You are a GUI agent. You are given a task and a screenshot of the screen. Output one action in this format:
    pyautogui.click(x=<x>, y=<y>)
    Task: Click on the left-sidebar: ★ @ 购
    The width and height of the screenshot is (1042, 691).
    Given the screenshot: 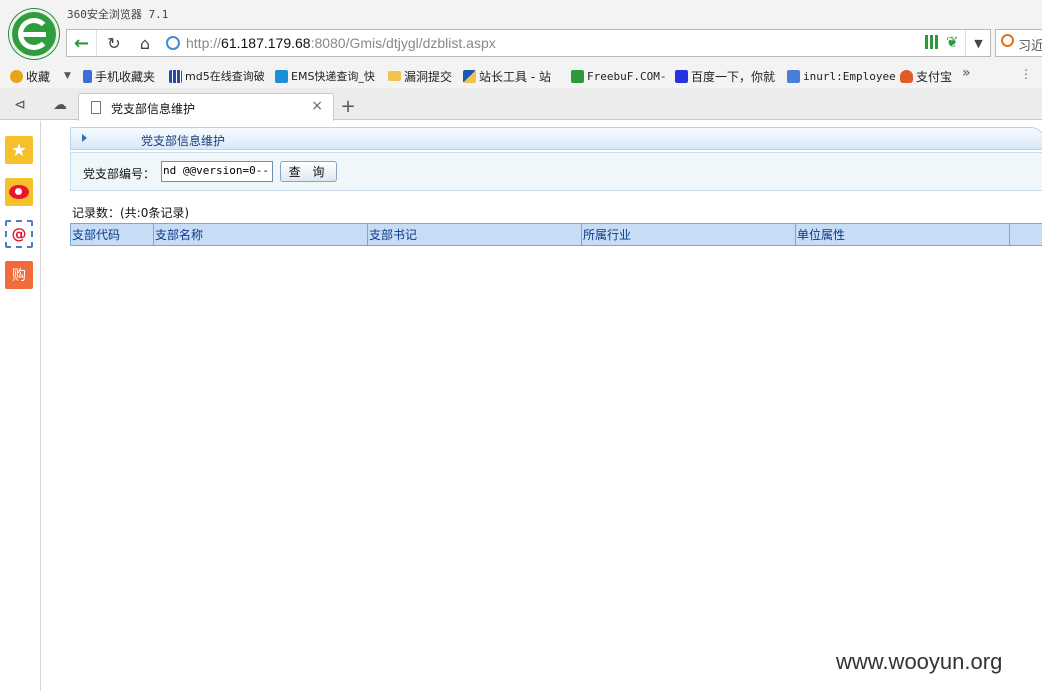 What is the action you would take?
    pyautogui.click(x=20, y=406)
    